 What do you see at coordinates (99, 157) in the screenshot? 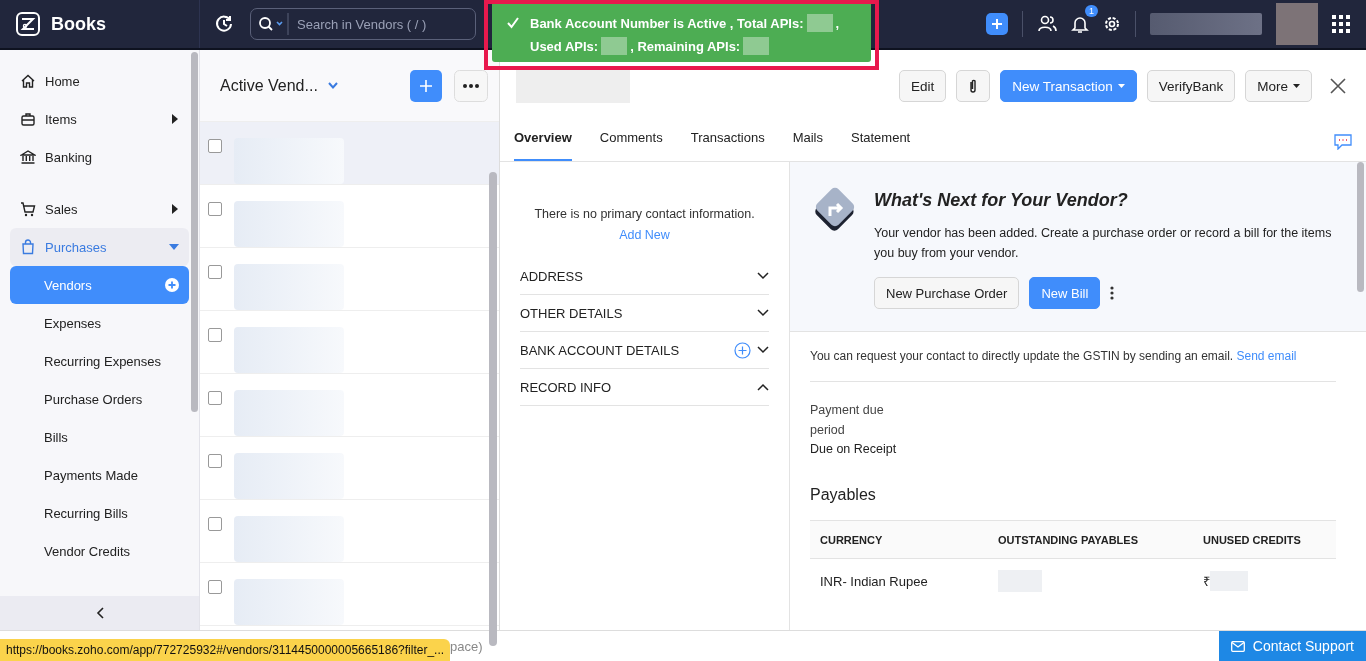
I see `sidebar-item: Banking` at bounding box center [99, 157].